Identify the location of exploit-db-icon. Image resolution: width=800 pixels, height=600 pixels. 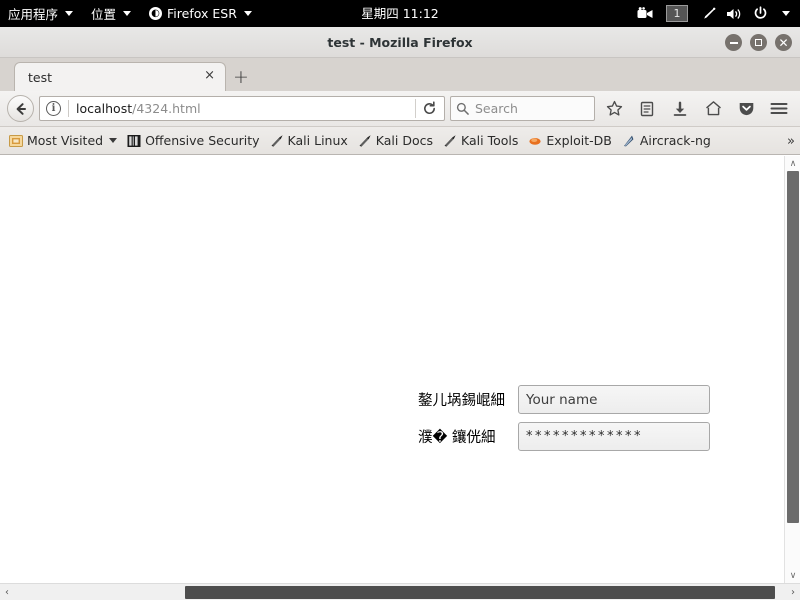
(535, 141).